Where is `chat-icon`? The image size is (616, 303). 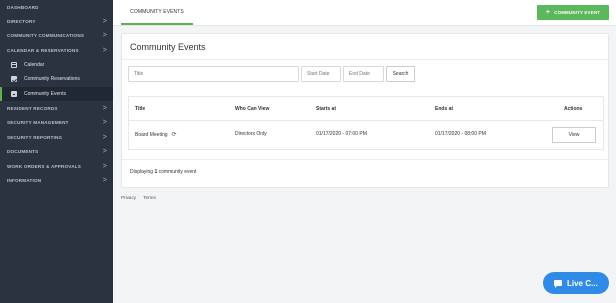
chat-icon is located at coordinates (558, 284).